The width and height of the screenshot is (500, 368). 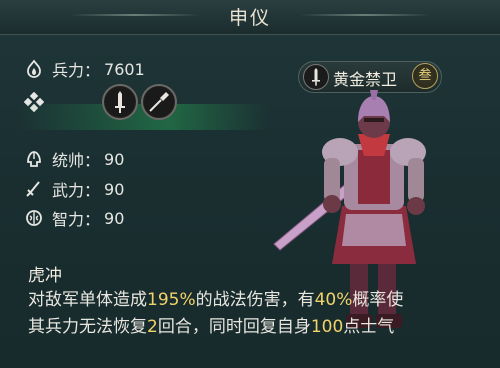 What do you see at coordinates (327, 327) in the screenshot?
I see `skill-value: 100` at bounding box center [327, 327].